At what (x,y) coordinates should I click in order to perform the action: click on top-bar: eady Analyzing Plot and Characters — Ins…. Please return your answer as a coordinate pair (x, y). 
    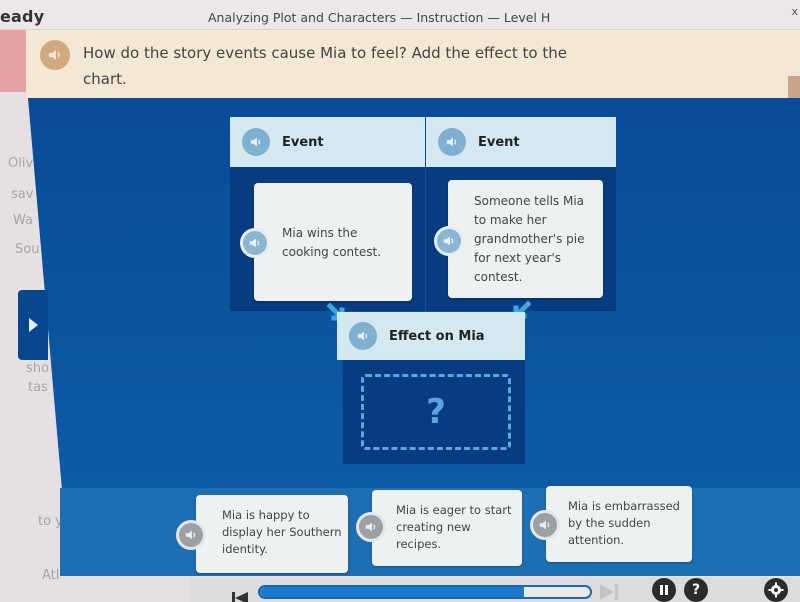
    Looking at the image, I should click on (400, 15).